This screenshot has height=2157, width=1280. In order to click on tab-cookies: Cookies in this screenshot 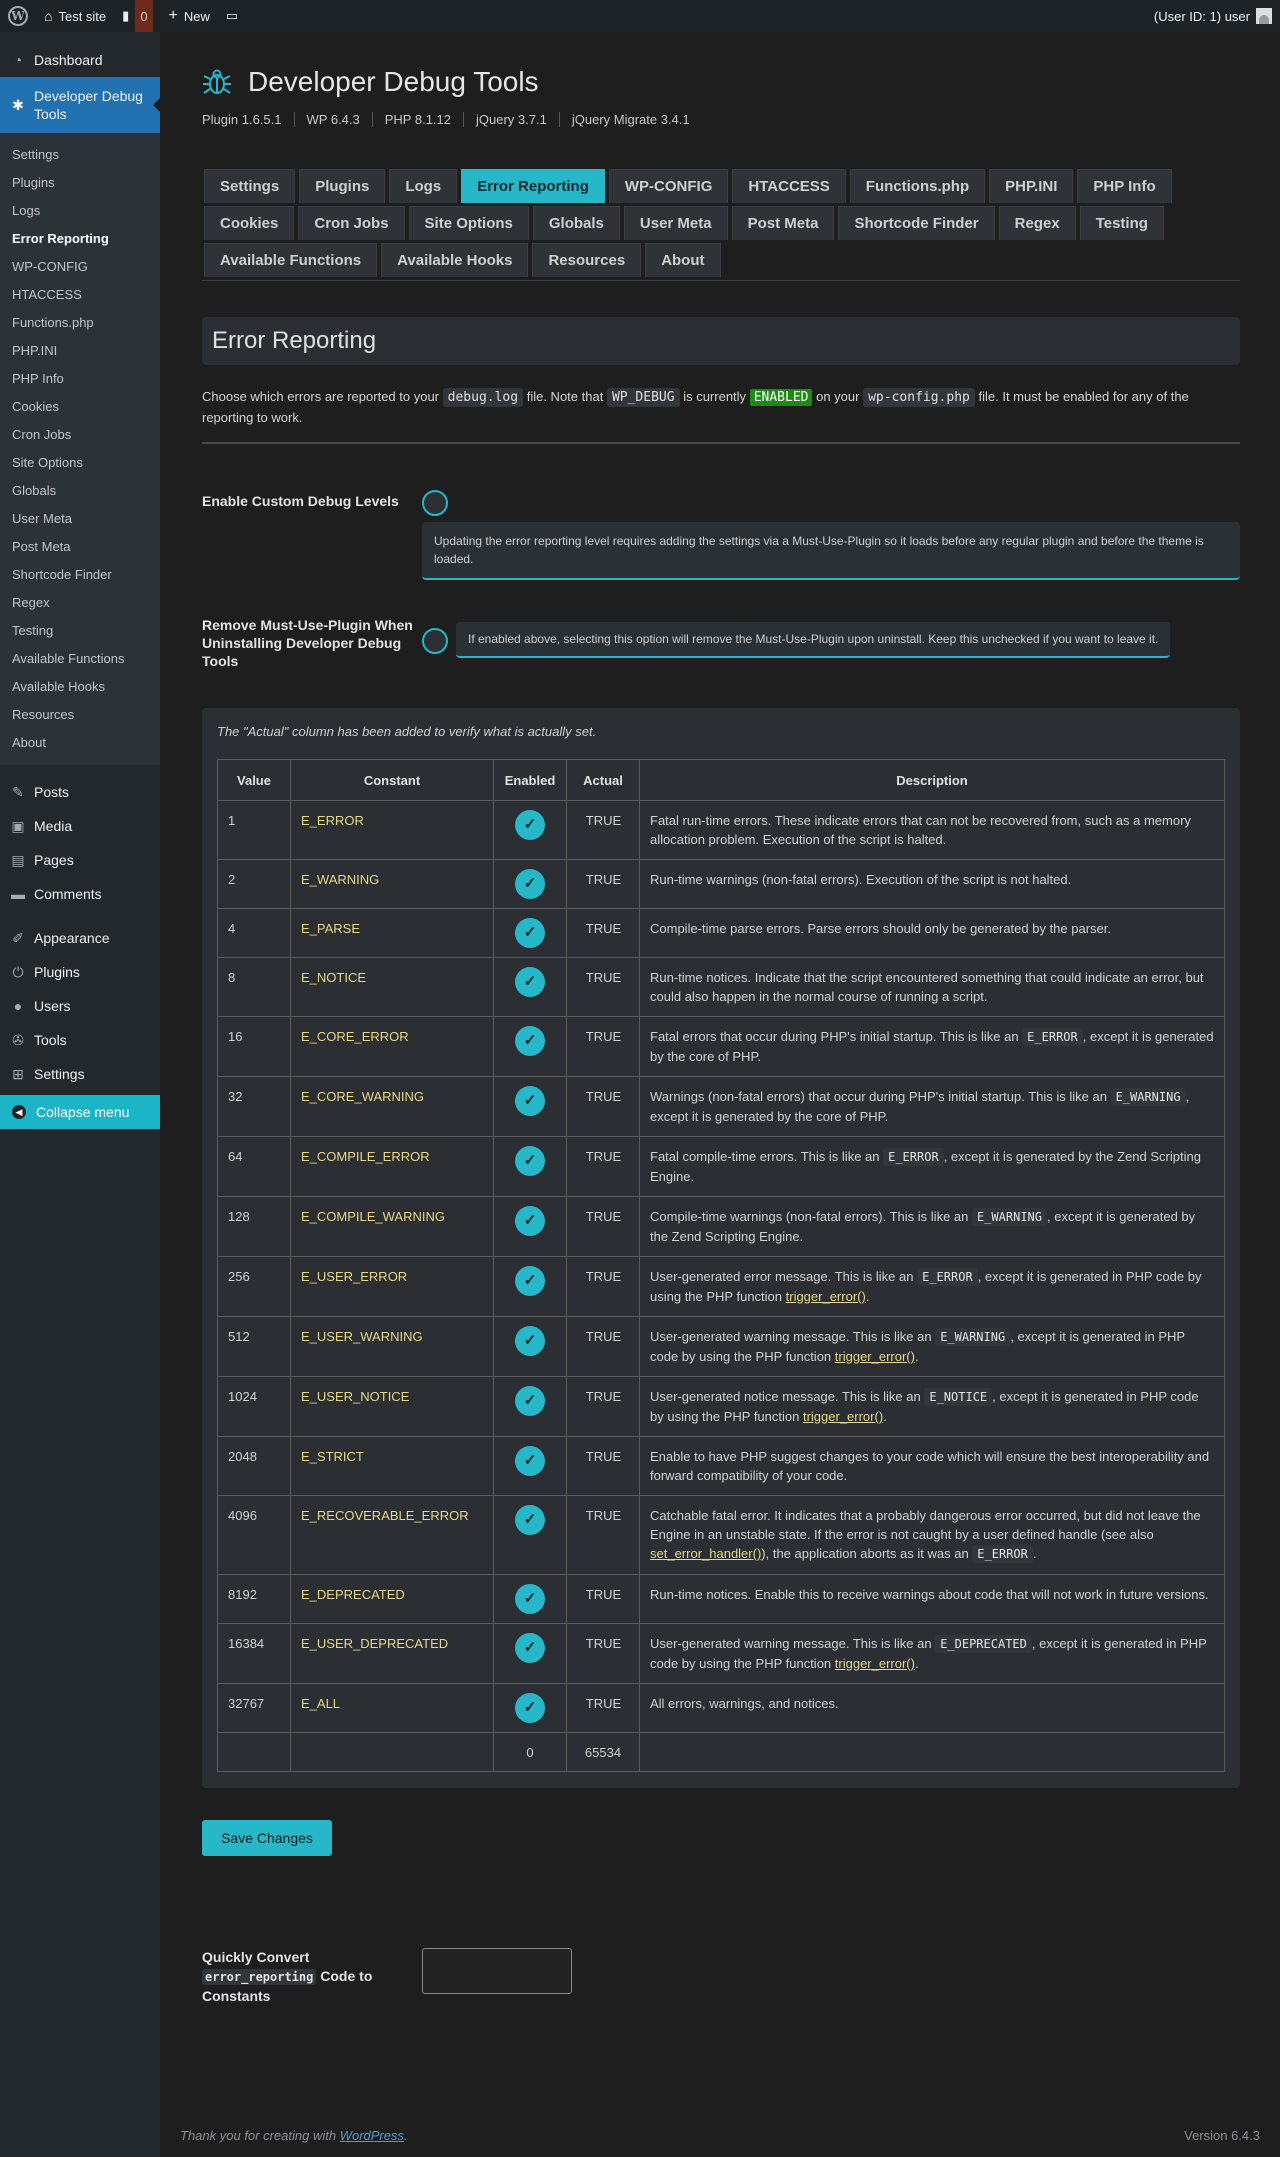, I will do `click(249, 223)`.